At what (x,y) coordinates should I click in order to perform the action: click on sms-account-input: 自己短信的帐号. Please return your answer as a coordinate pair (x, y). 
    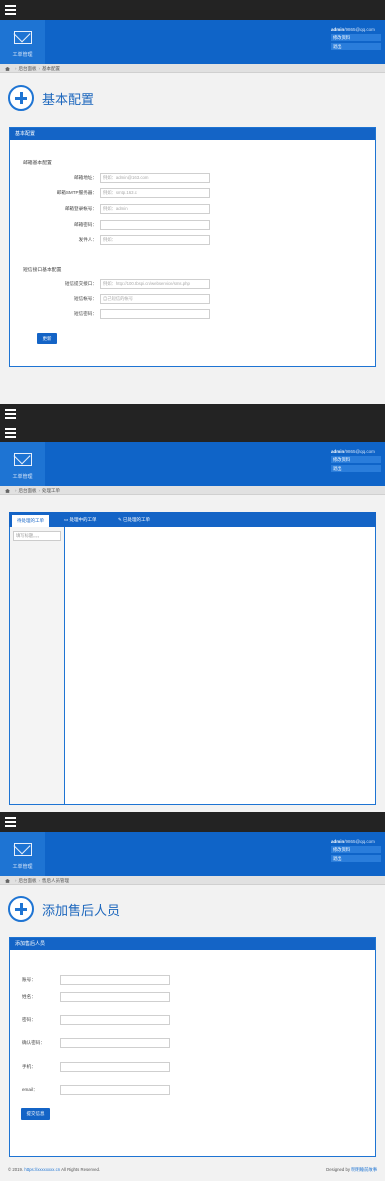
    Looking at the image, I should click on (155, 299).